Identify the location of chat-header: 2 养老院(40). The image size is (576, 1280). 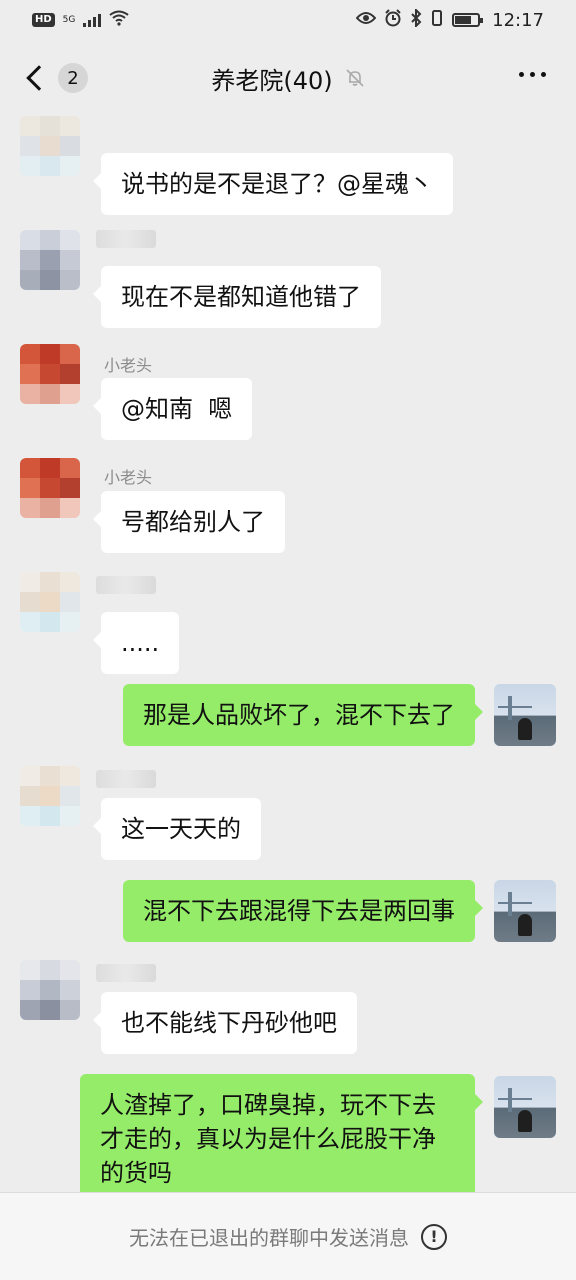
(288, 78).